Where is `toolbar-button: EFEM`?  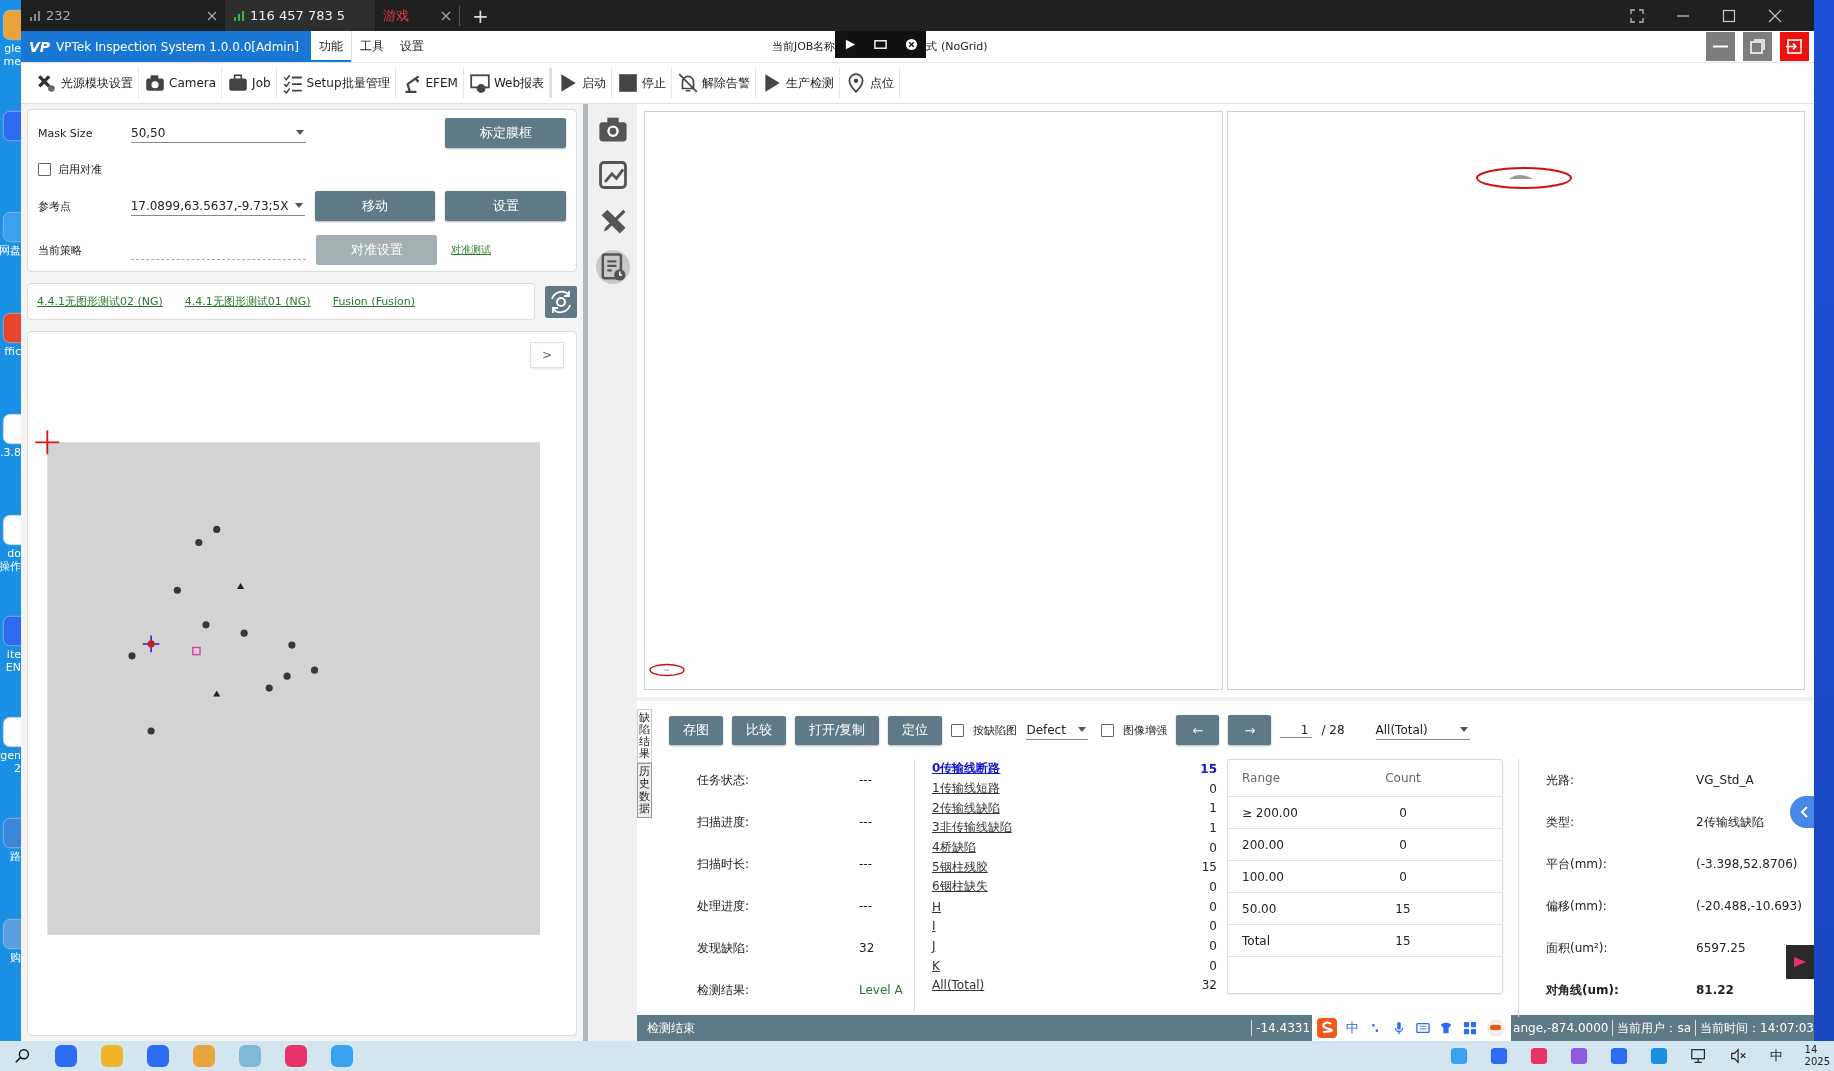 toolbar-button: EFEM is located at coordinates (429, 83).